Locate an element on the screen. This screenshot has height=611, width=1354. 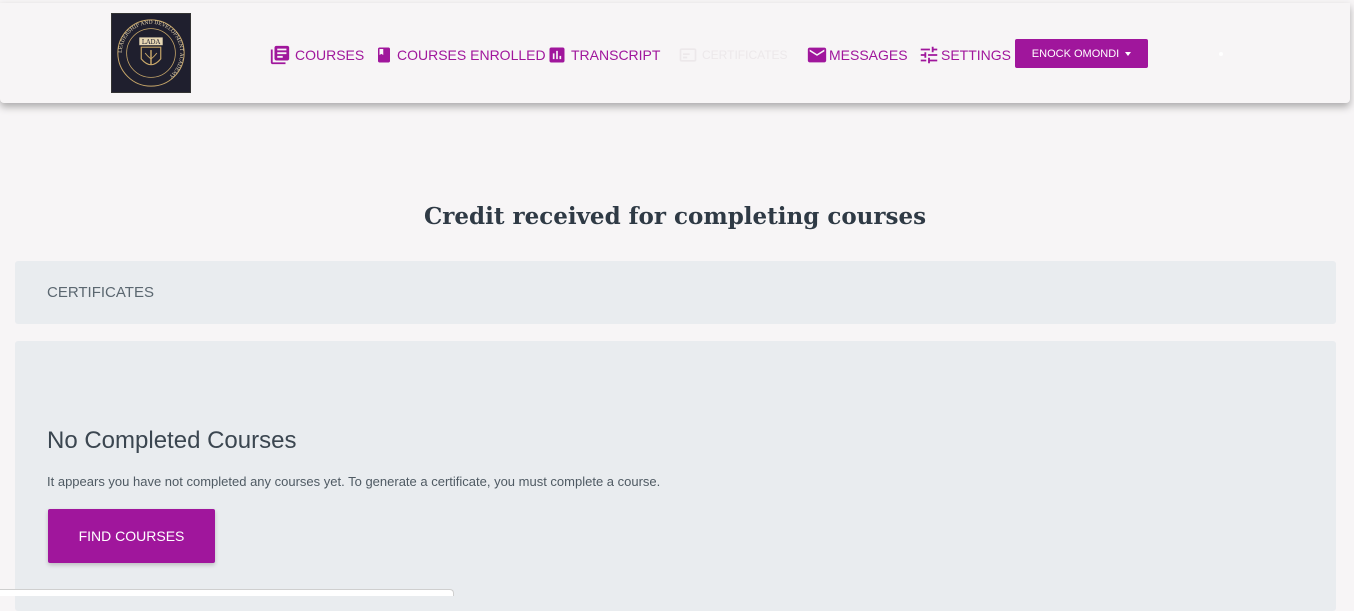
status-dot is located at coordinates (1221, 54).